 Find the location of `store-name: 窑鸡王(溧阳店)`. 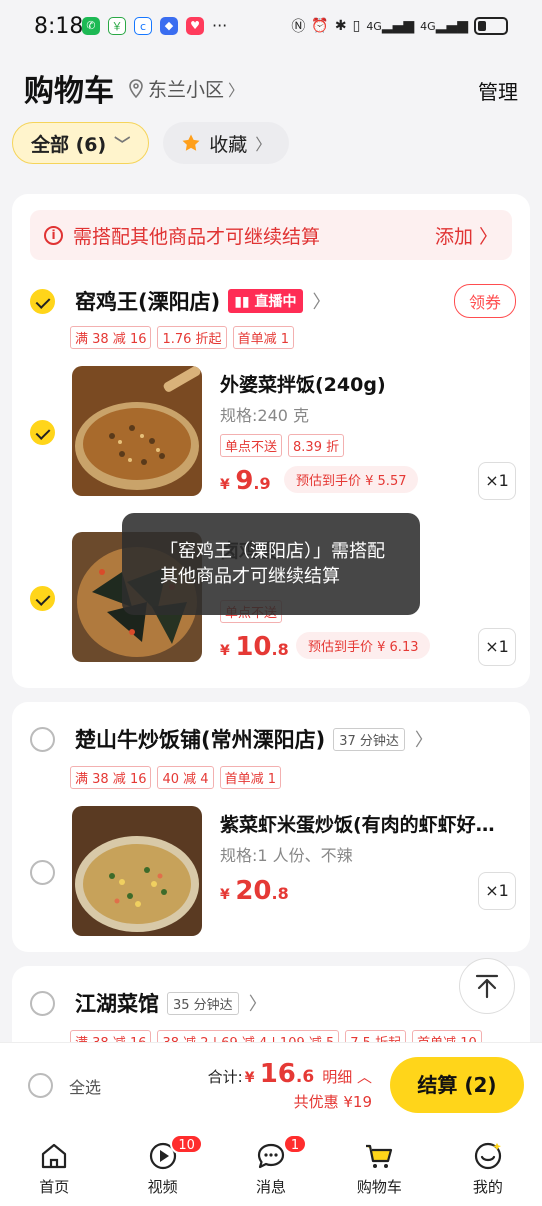

store-name: 窑鸡王(溧阳店) is located at coordinates (147, 301).